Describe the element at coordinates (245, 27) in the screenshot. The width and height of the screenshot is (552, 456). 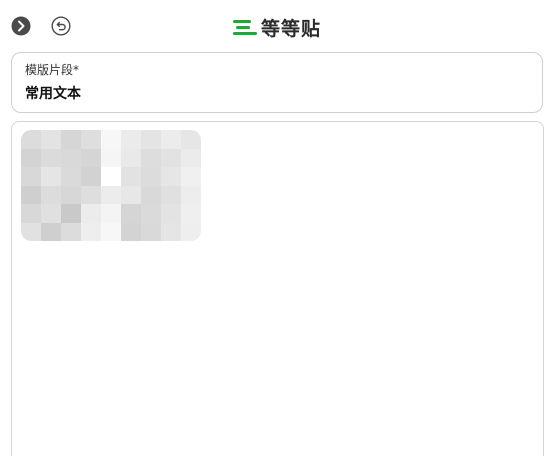
I see `brand-logo-icon` at that location.